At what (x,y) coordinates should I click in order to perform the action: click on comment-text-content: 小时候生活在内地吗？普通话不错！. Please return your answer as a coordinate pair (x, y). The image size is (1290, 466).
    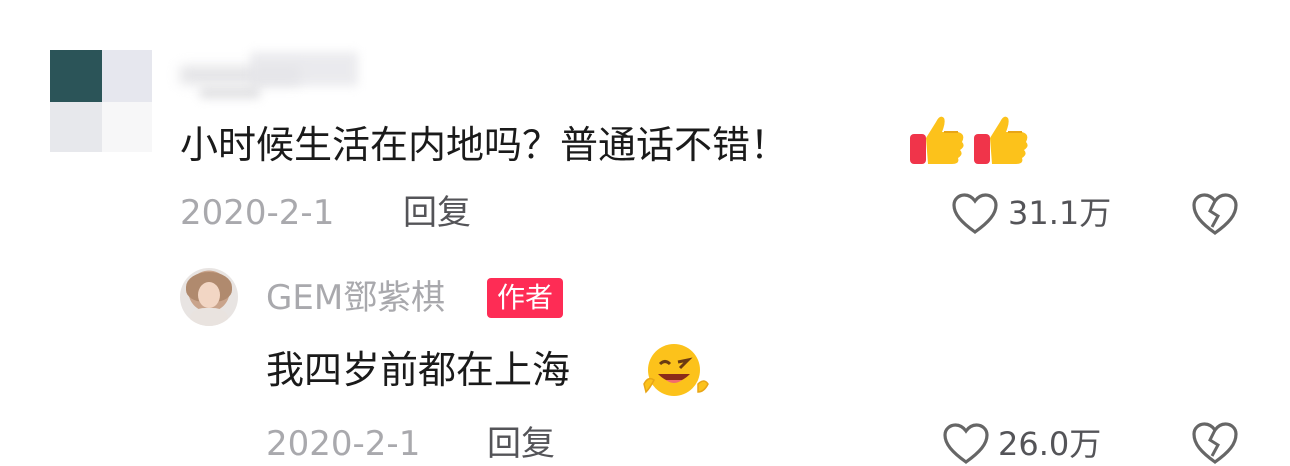
    Looking at the image, I should click on (484, 145).